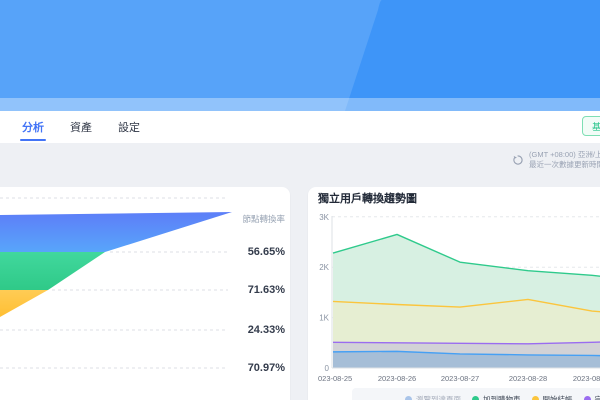 The image size is (600, 400). I want to click on conversion-rate-value: 71.63%, so click(266, 290).